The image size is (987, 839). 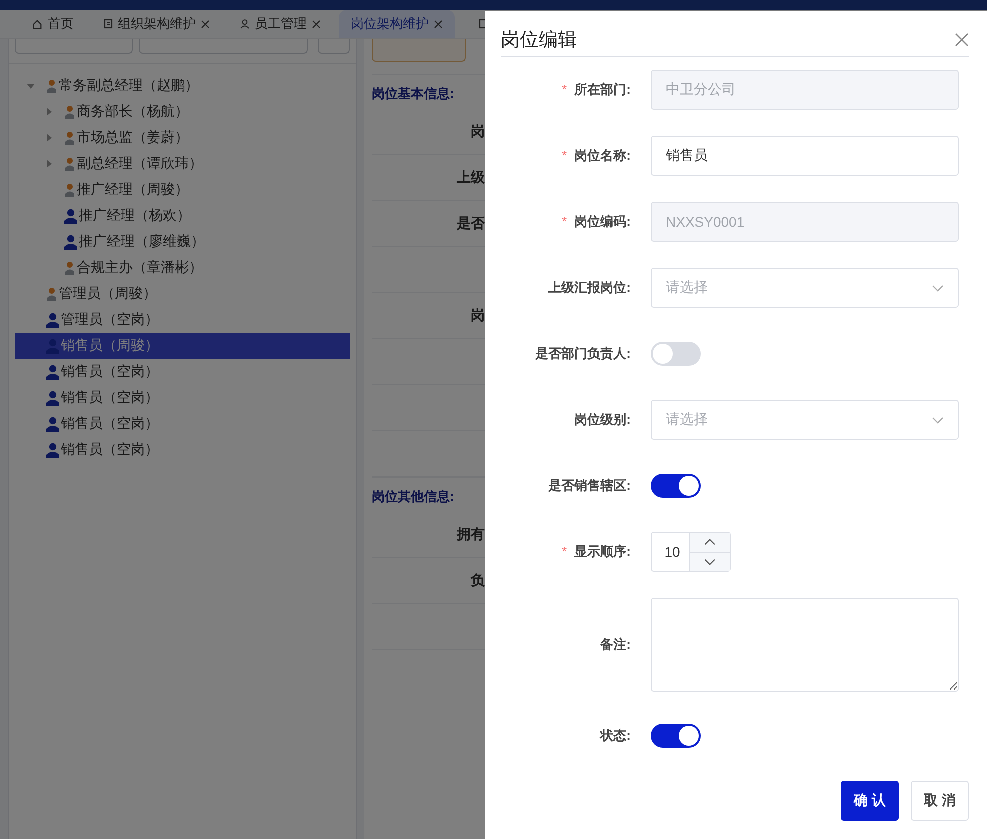 What do you see at coordinates (471, 223) in the screenshot?
I see `field-label: 是否` at bounding box center [471, 223].